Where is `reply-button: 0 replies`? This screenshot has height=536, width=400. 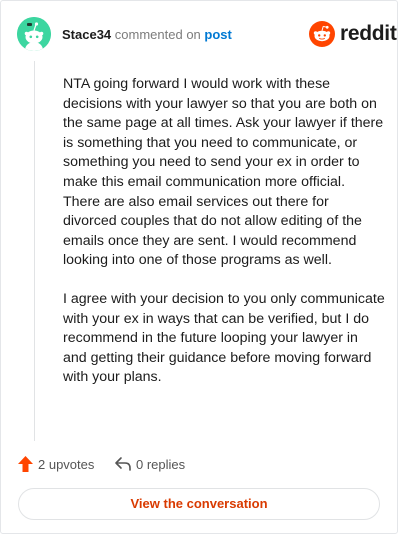 reply-button: 0 replies is located at coordinates (154, 464).